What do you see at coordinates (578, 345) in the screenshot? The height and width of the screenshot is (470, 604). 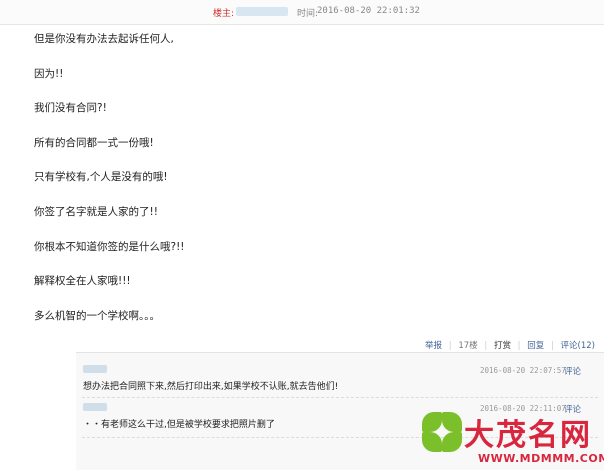 I see `comment-button: 评论(12)` at bounding box center [578, 345].